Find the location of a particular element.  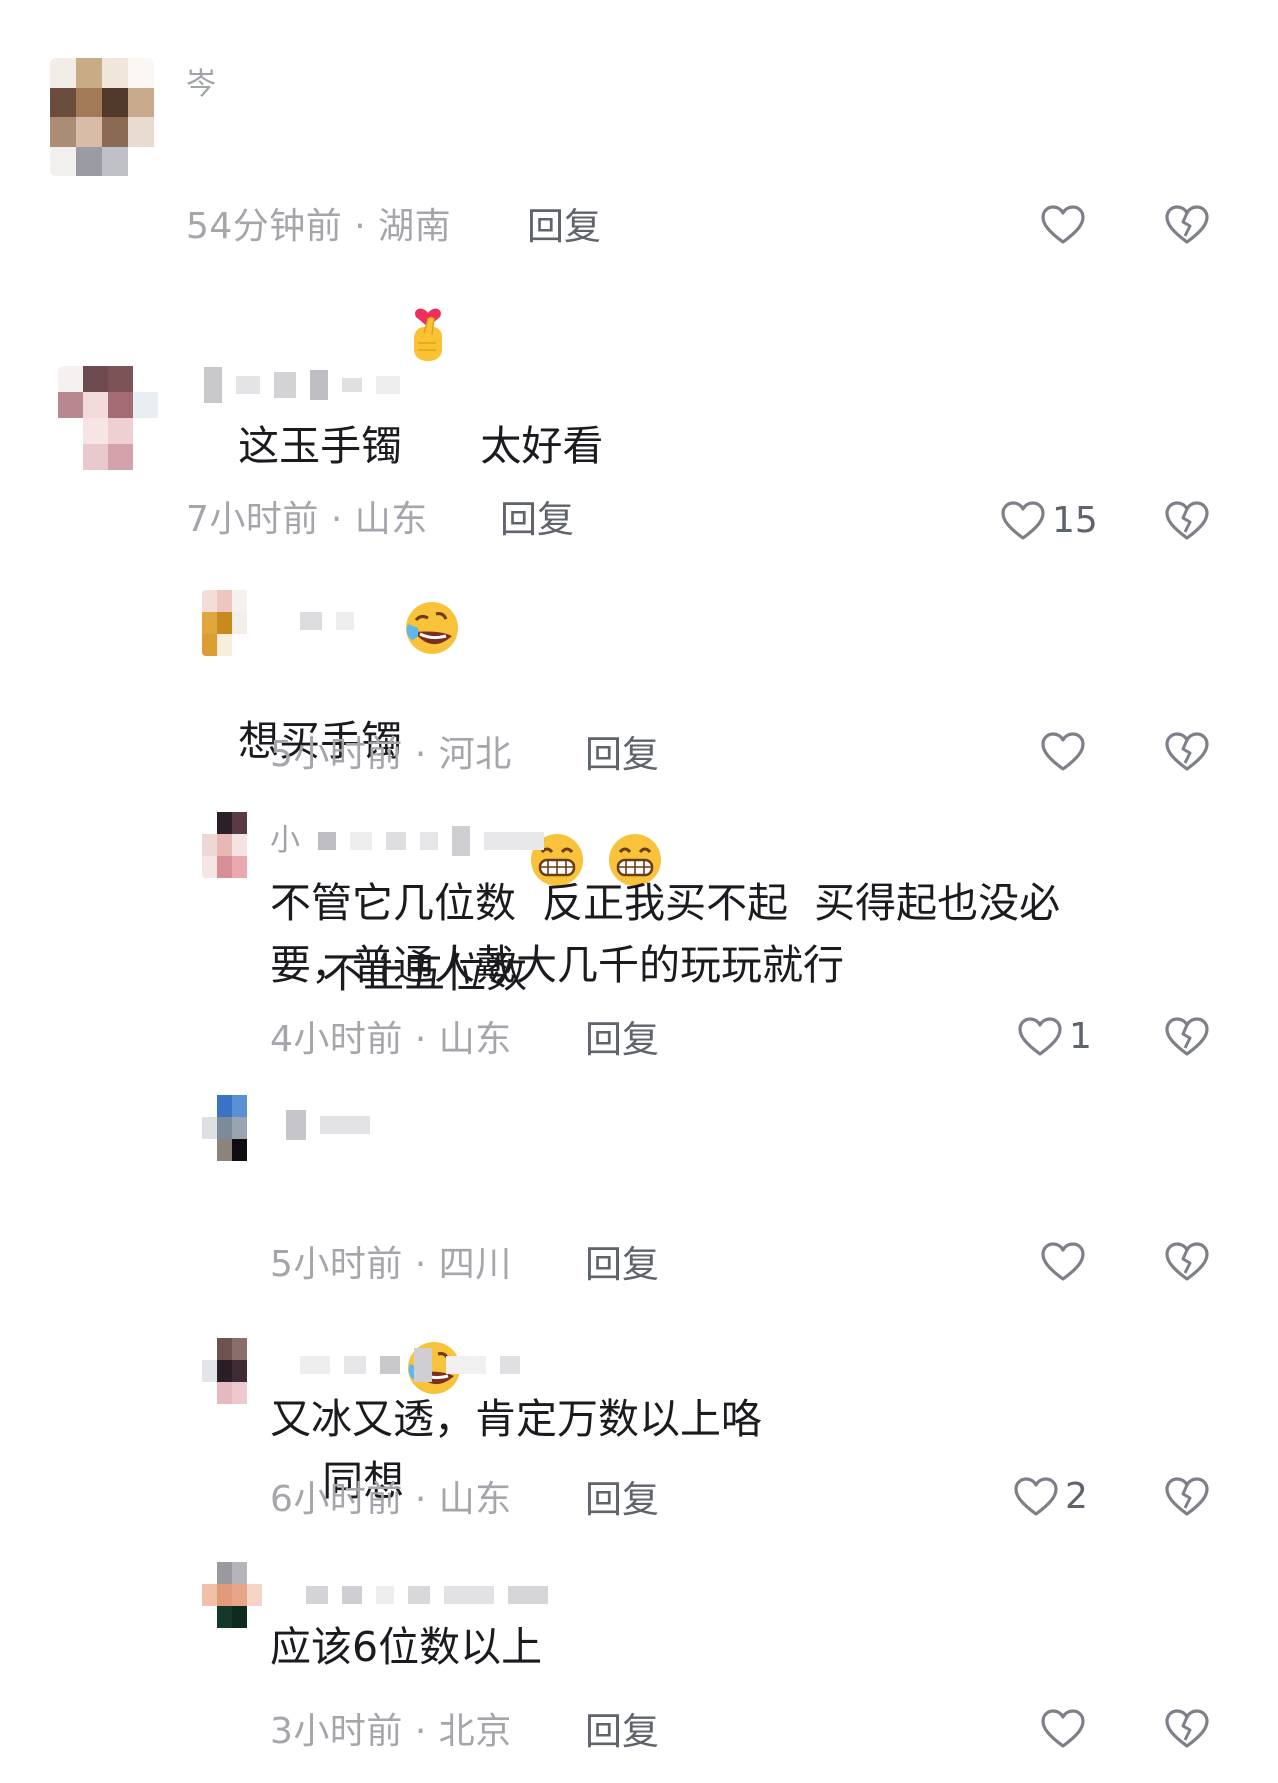

time-location: 3小时前 · 北京 is located at coordinates (391, 1731).